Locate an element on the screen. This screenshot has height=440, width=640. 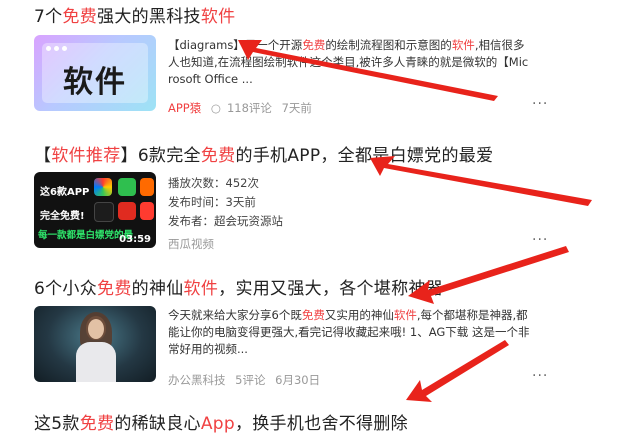
publish-time: 7天前 is located at coordinates (296, 108).